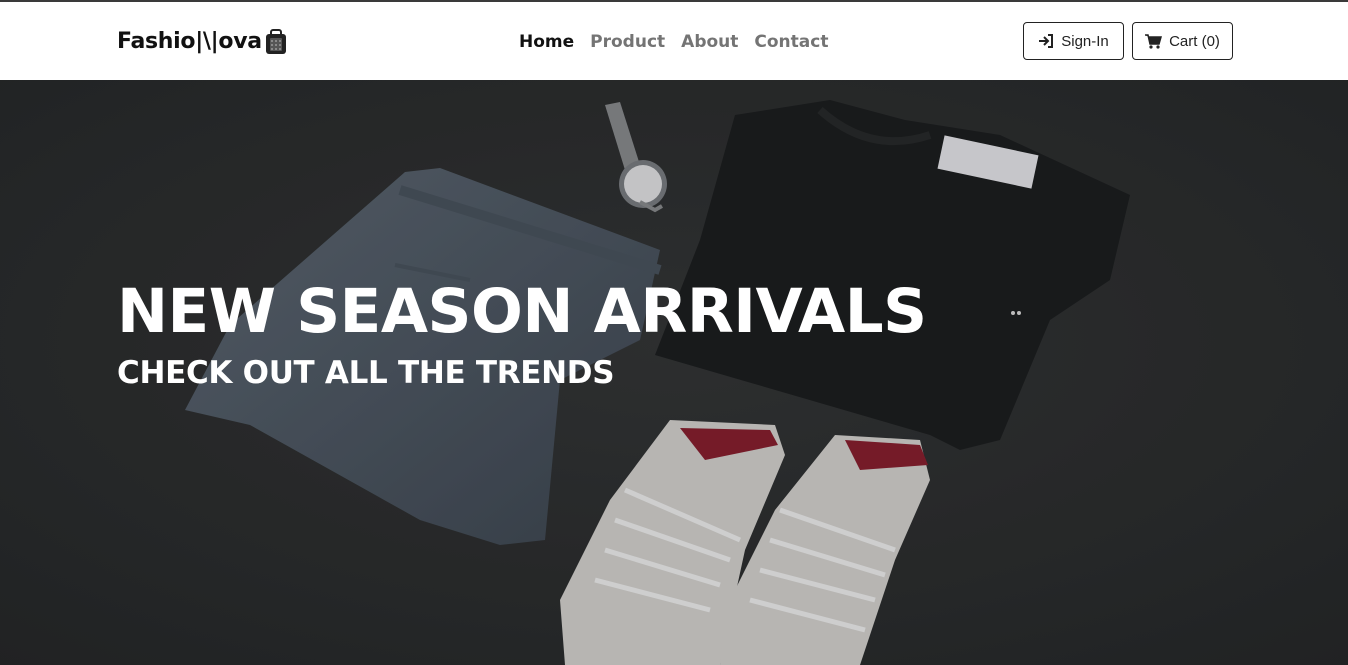  I want to click on hero-title: NEW SEASON ARRIVALS, so click(522, 311).